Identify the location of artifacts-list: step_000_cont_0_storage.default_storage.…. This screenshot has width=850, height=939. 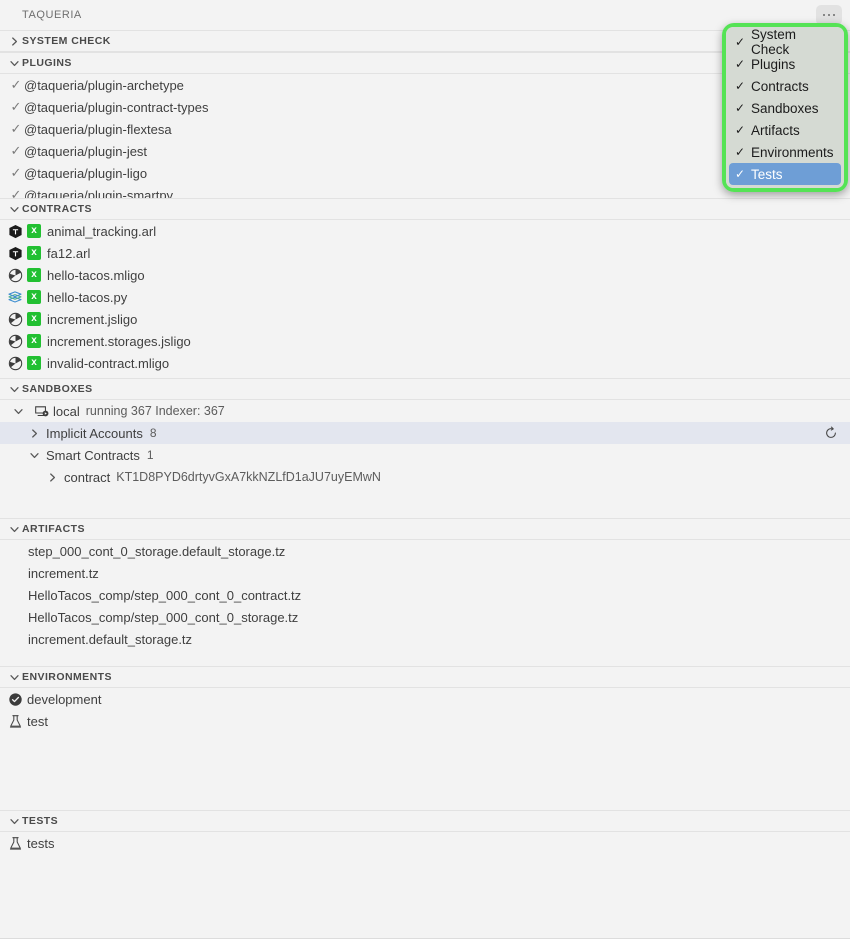
(425, 603).